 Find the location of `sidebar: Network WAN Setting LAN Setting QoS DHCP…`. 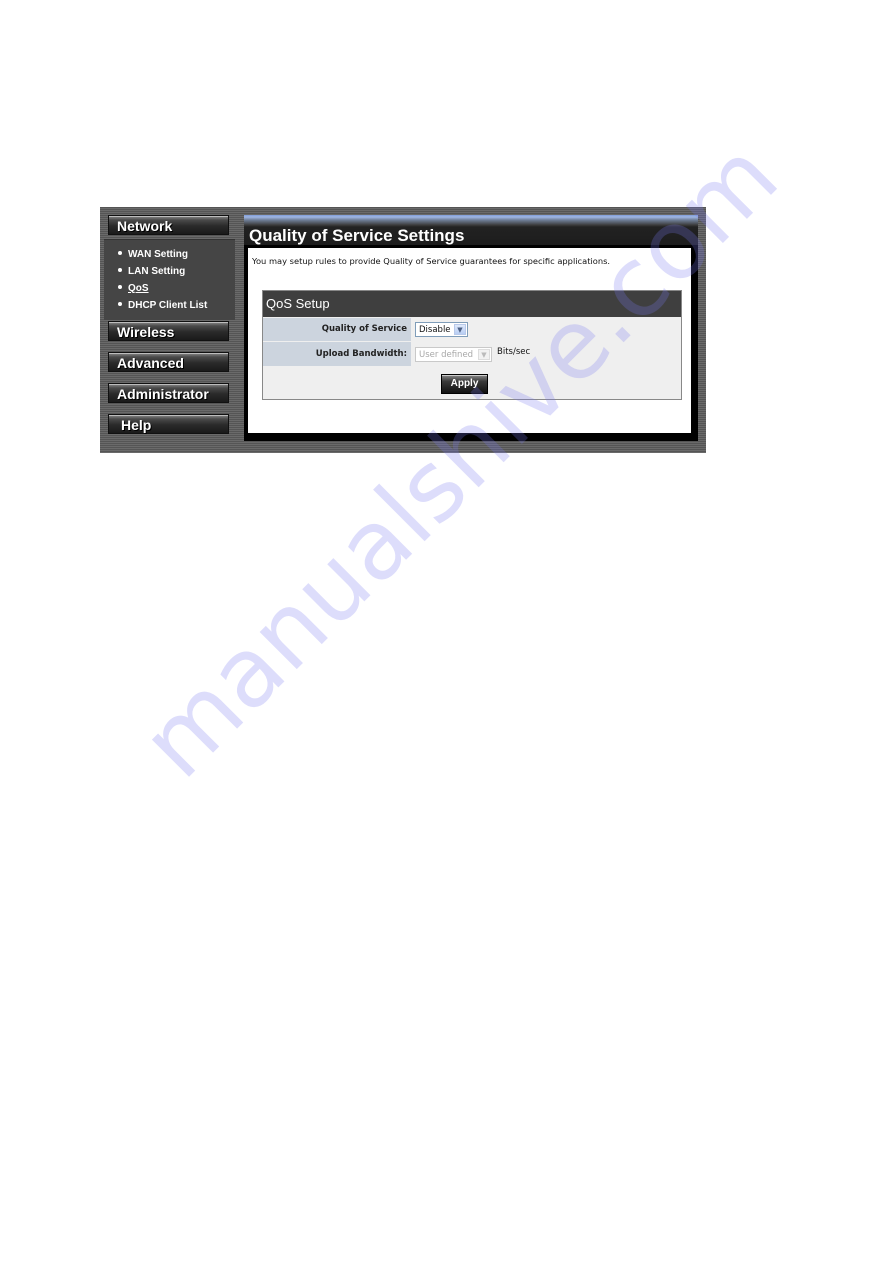

sidebar: Network WAN Setting LAN Setting QoS DHCP… is located at coordinates (169, 328).